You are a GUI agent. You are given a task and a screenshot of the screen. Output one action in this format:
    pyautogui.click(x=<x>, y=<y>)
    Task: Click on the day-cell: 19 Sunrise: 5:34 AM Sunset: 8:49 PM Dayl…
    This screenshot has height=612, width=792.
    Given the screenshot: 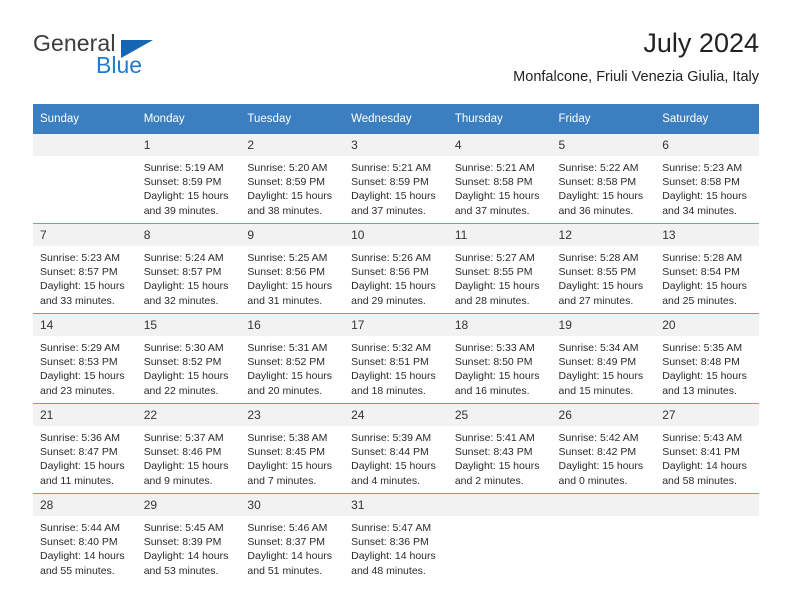 What is the action you would take?
    pyautogui.click(x=603, y=358)
    